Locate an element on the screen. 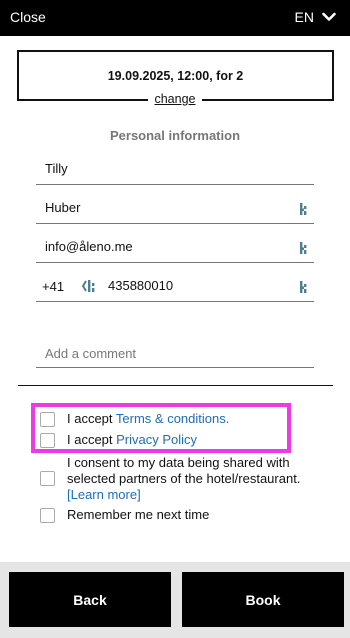  first-name-field is located at coordinates (175, 170).